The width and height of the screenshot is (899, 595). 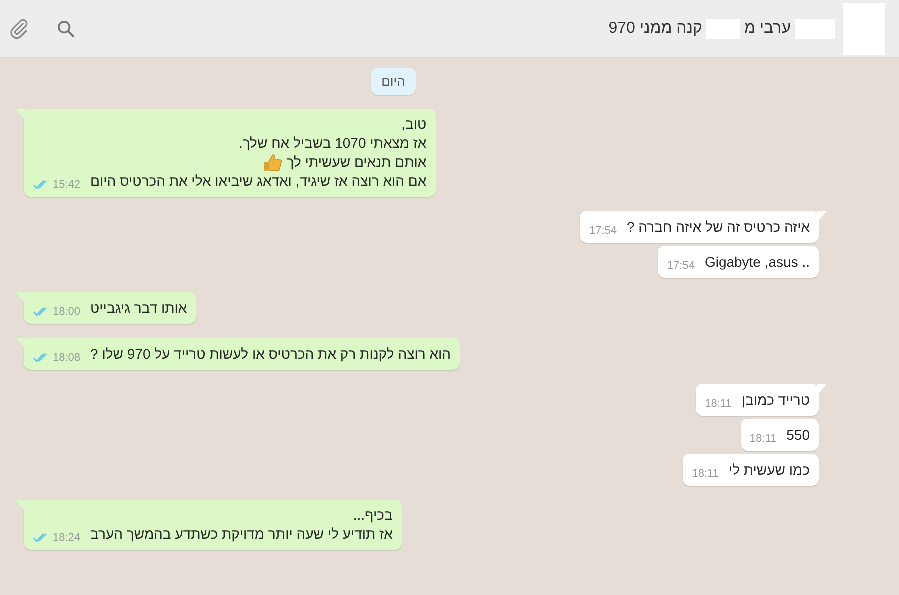 I want to click on message-time: 18:00, so click(x=67, y=312).